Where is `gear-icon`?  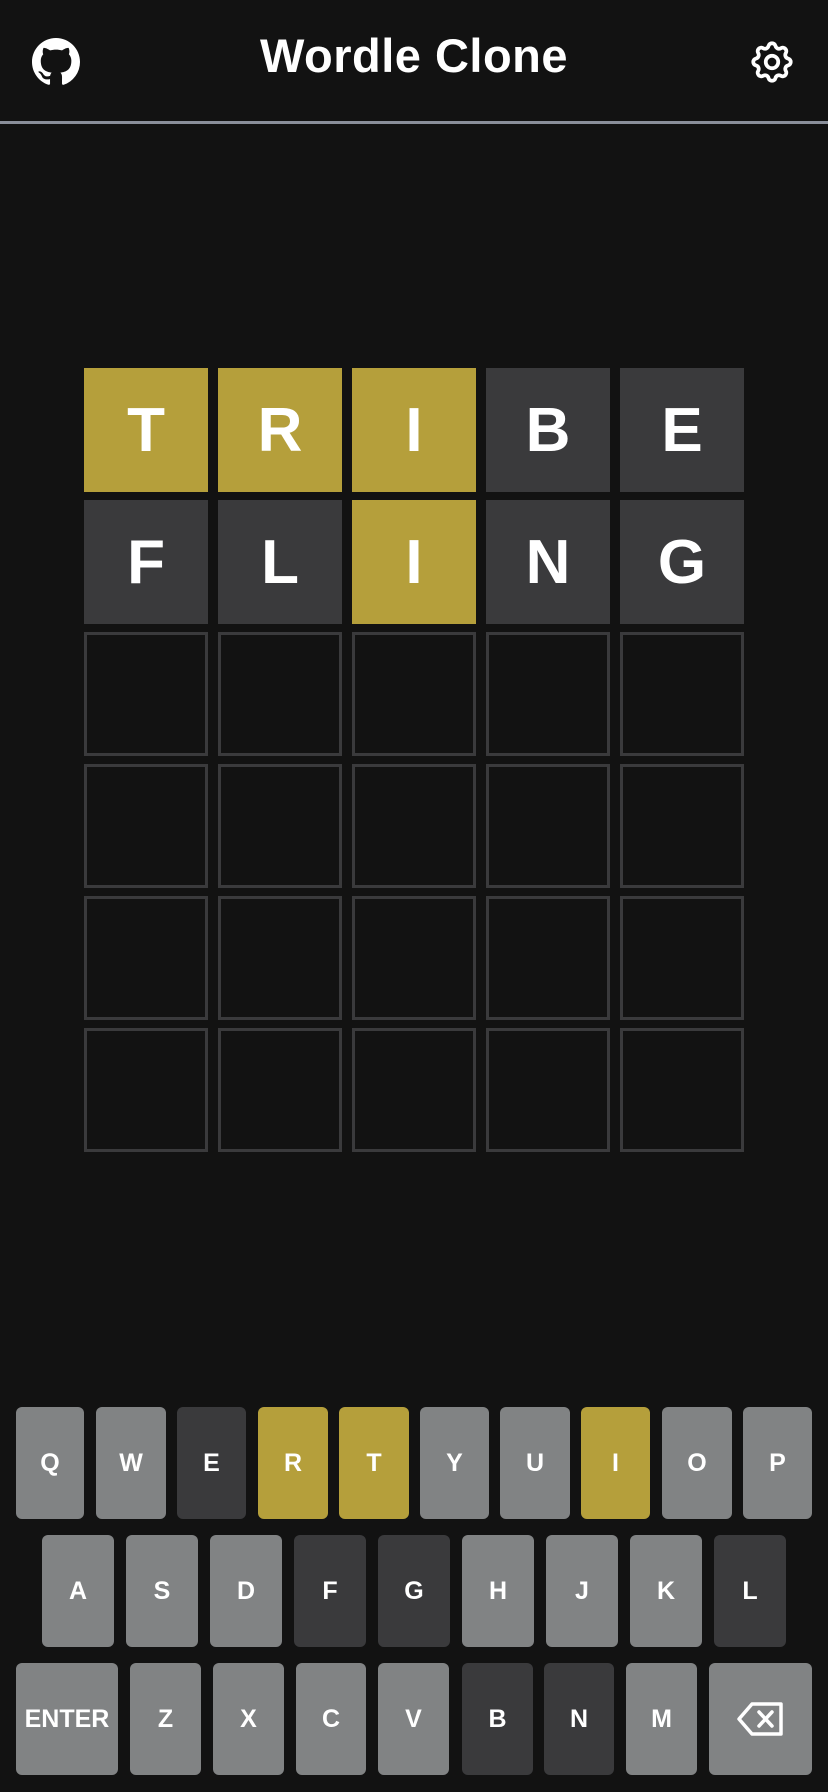
gear-icon is located at coordinates (772, 62).